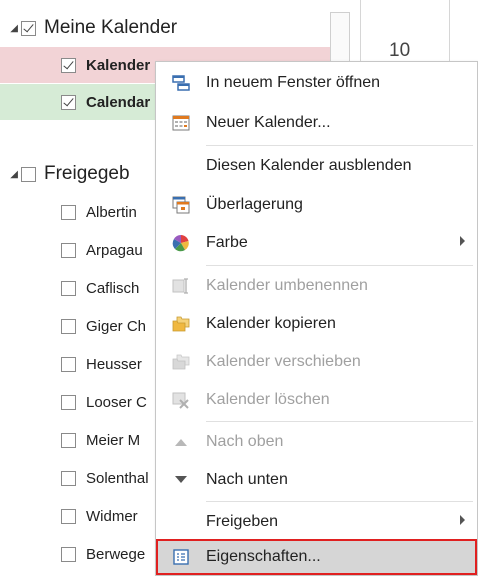 The width and height of the screenshot is (478, 576). I want to click on calendar-label: Albertin, so click(111, 212).